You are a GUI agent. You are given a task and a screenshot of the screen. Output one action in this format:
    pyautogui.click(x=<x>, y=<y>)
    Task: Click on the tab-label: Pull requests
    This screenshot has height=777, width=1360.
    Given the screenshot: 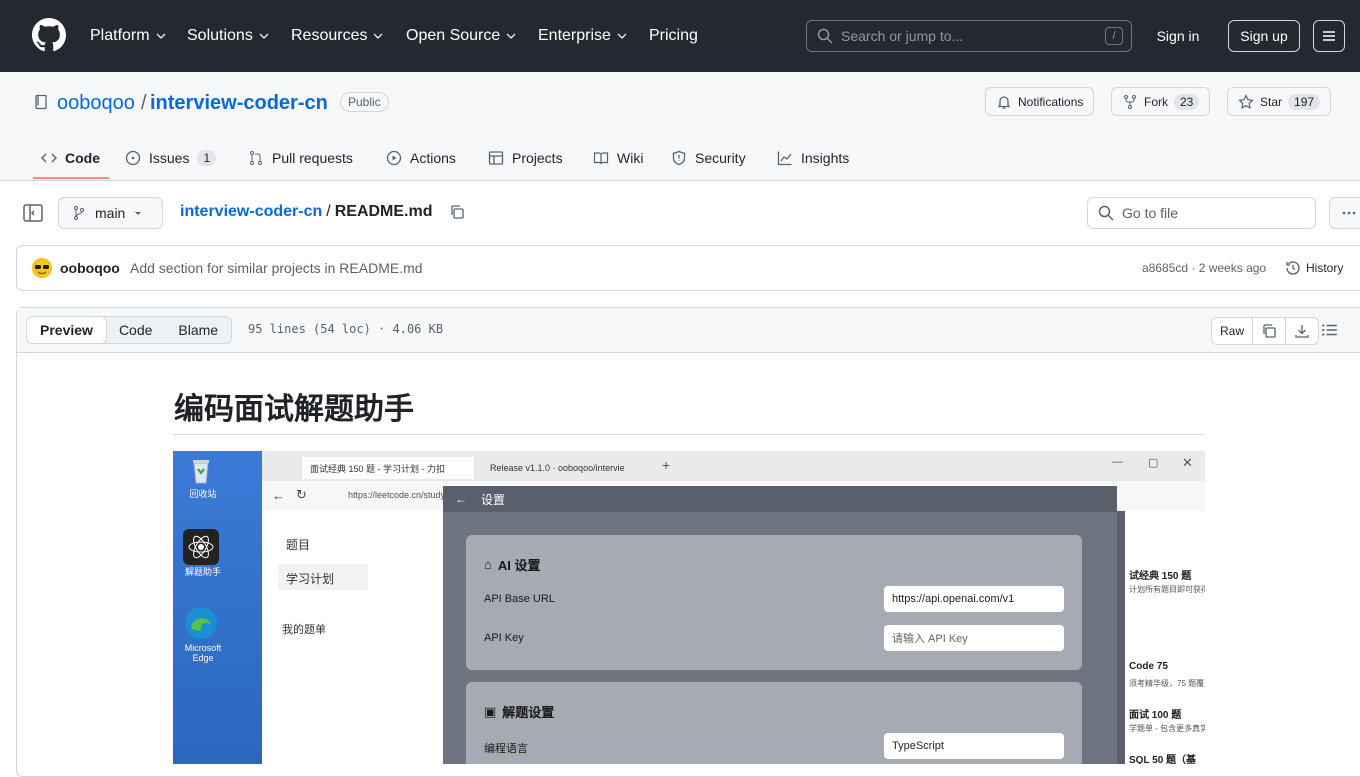 What is the action you would take?
    pyautogui.click(x=312, y=158)
    